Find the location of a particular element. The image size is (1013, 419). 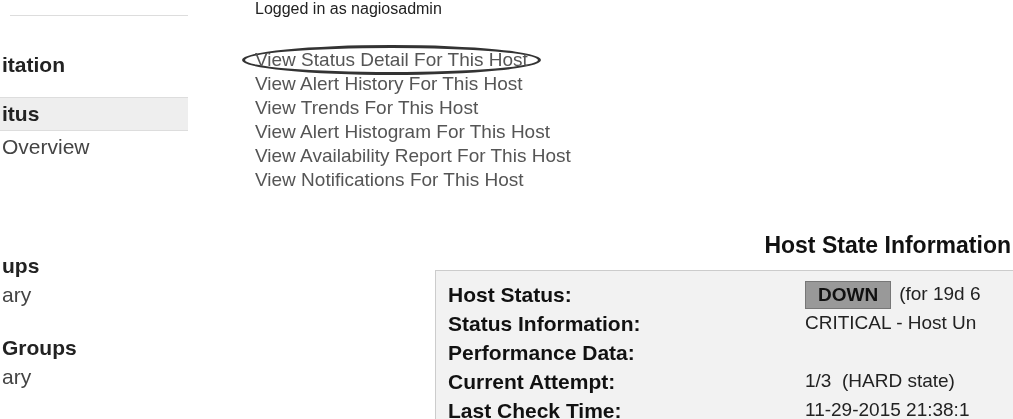

field-label: Performance Data: is located at coordinates (542, 352).